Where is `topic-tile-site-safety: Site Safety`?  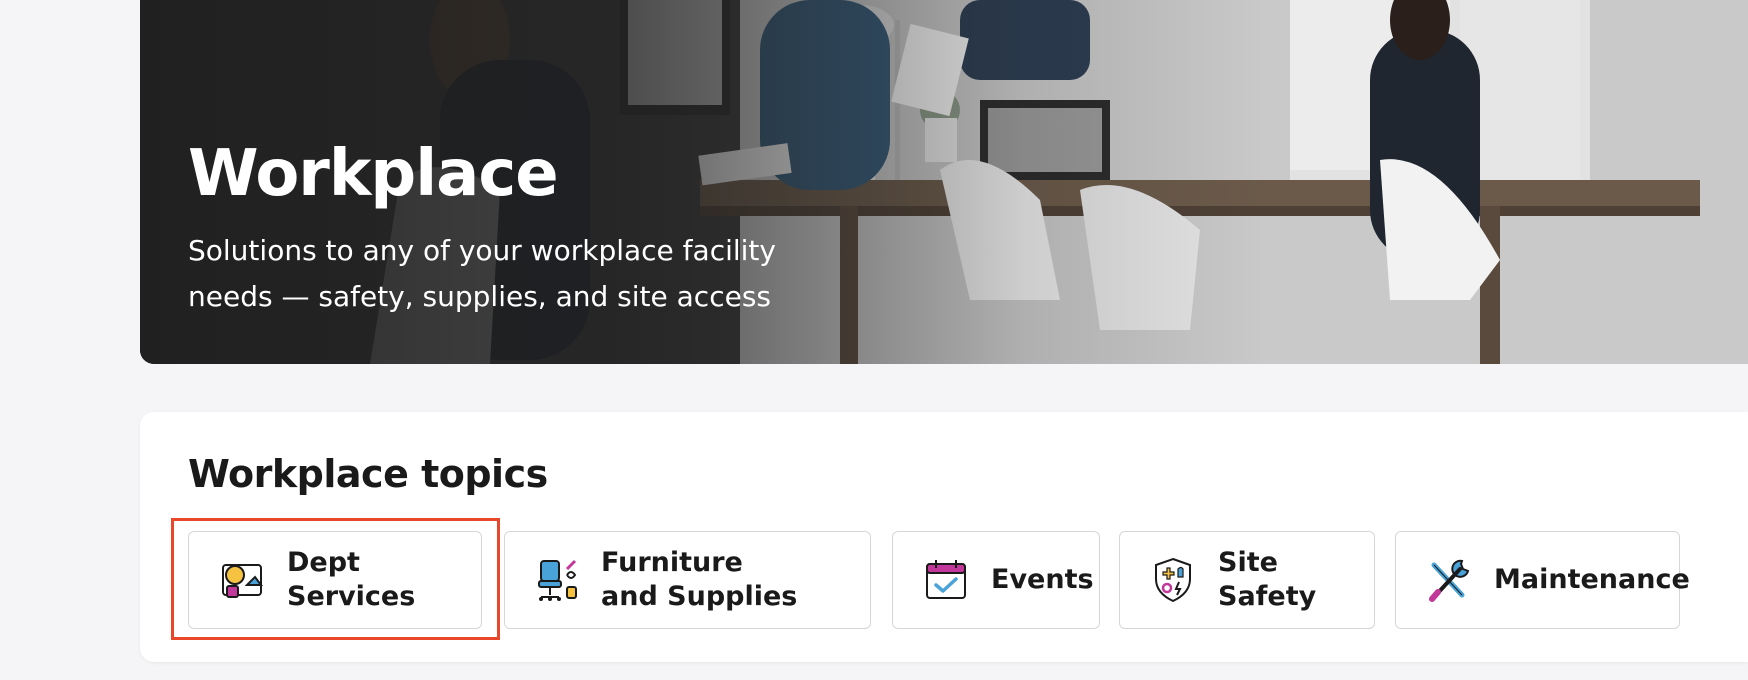
topic-tile-site-safety: Site Safety is located at coordinates (1247, 580).